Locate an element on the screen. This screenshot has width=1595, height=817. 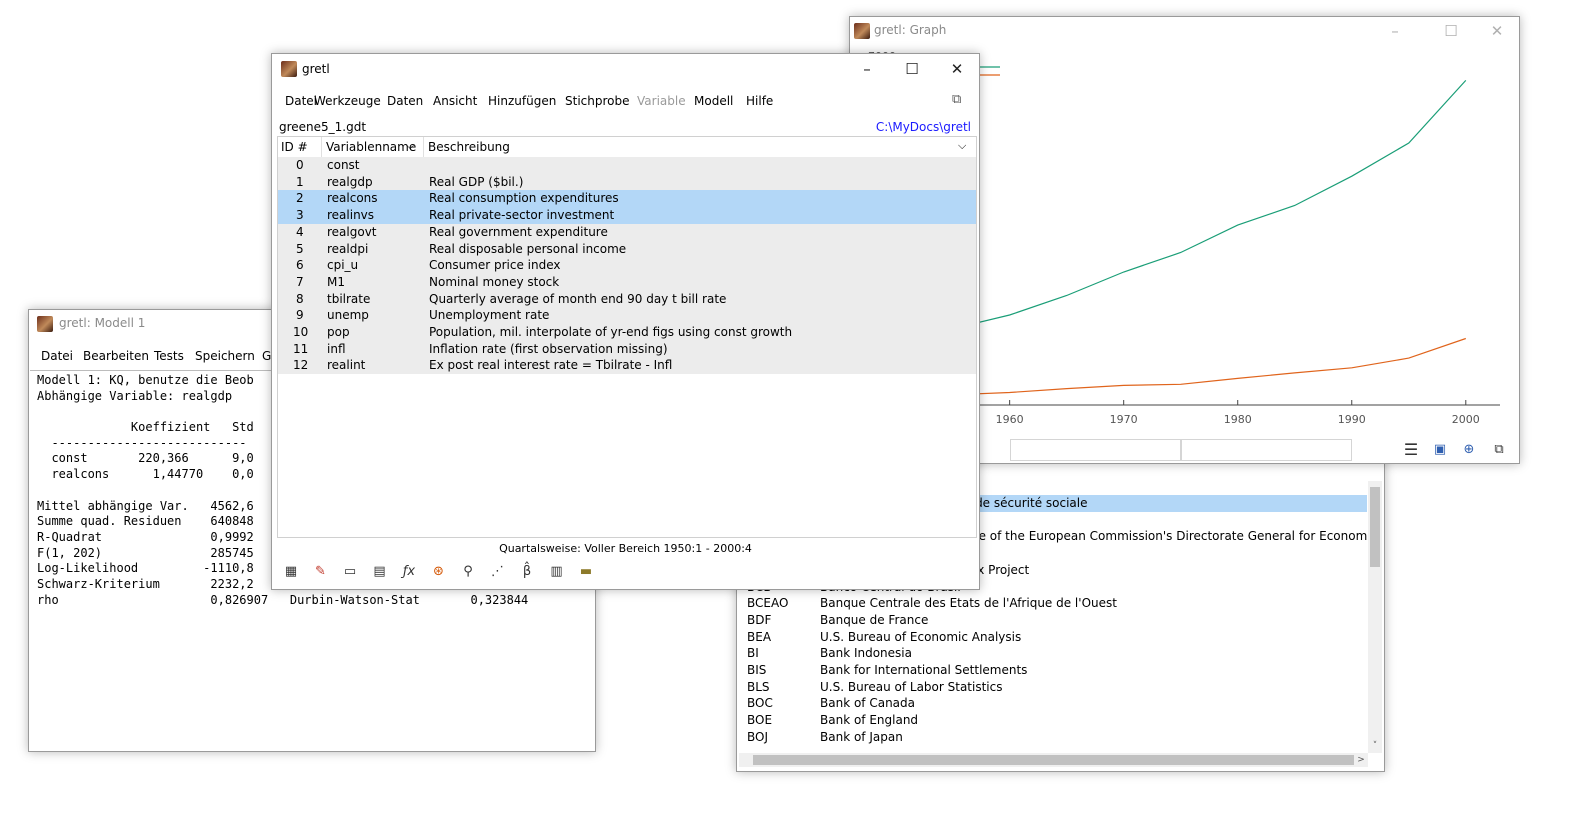
x-tick-label: 2000 is located at coordinates (1466, 419).